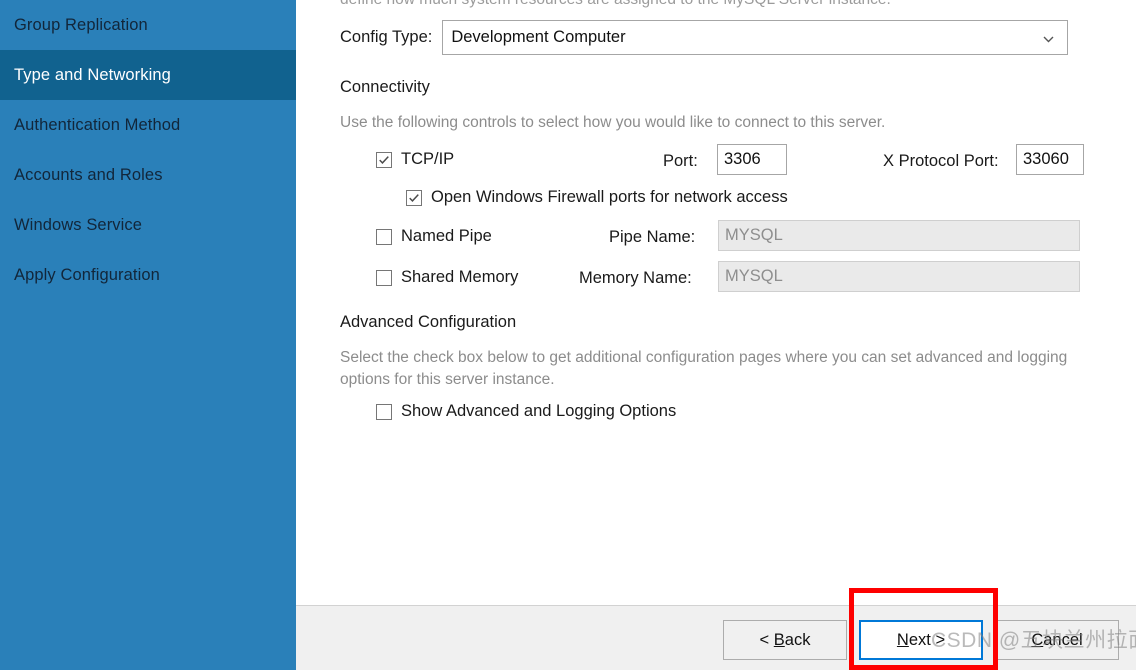  I want to click on memory-name-label: Memory Name:, so click(635, 278).